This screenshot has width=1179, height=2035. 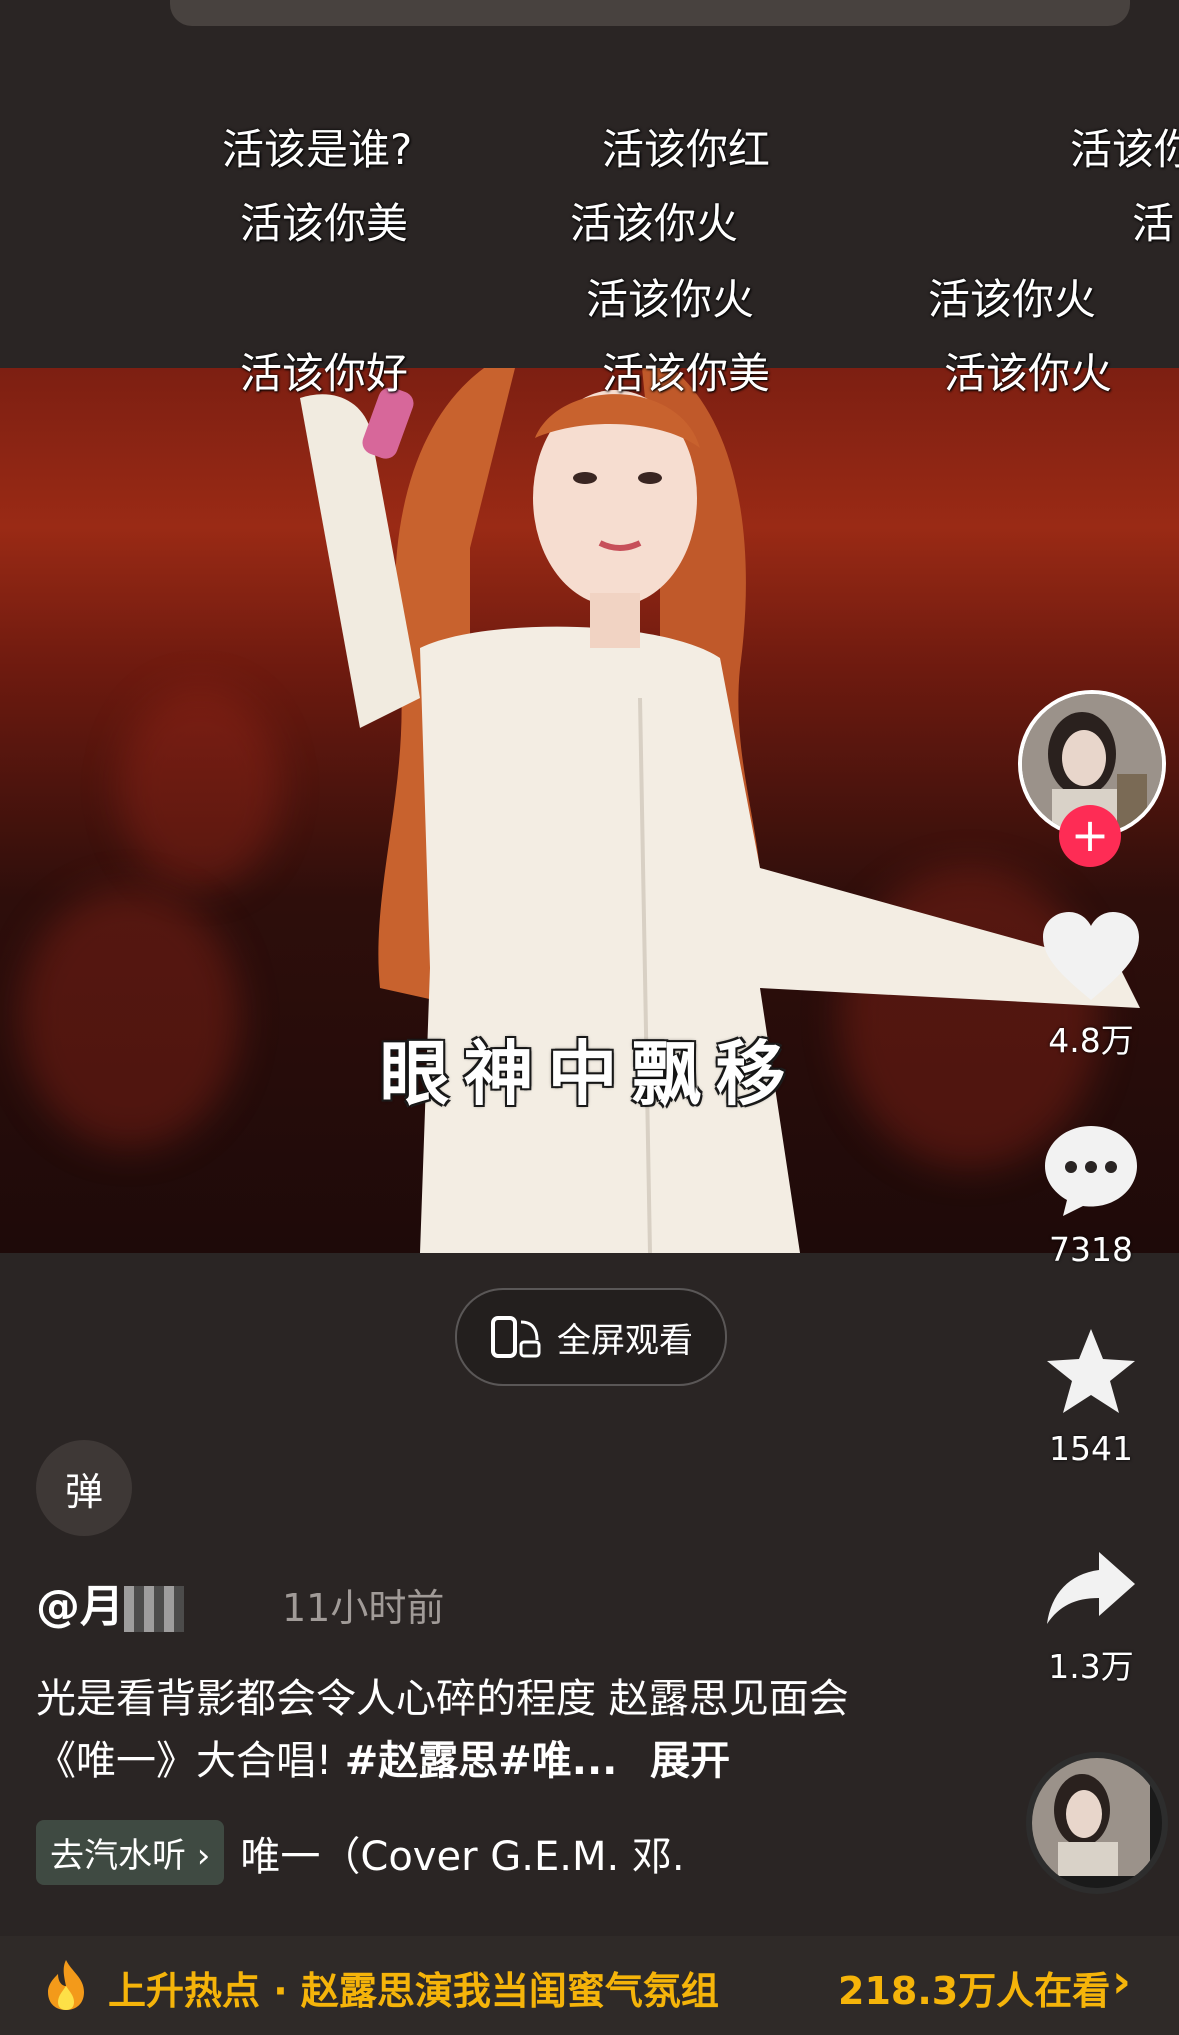 What do you see at coordinates (83, 1491) in the screenshot?
I see `danmaku-toggle-label: 弹` at bounding box center [83, 1491].